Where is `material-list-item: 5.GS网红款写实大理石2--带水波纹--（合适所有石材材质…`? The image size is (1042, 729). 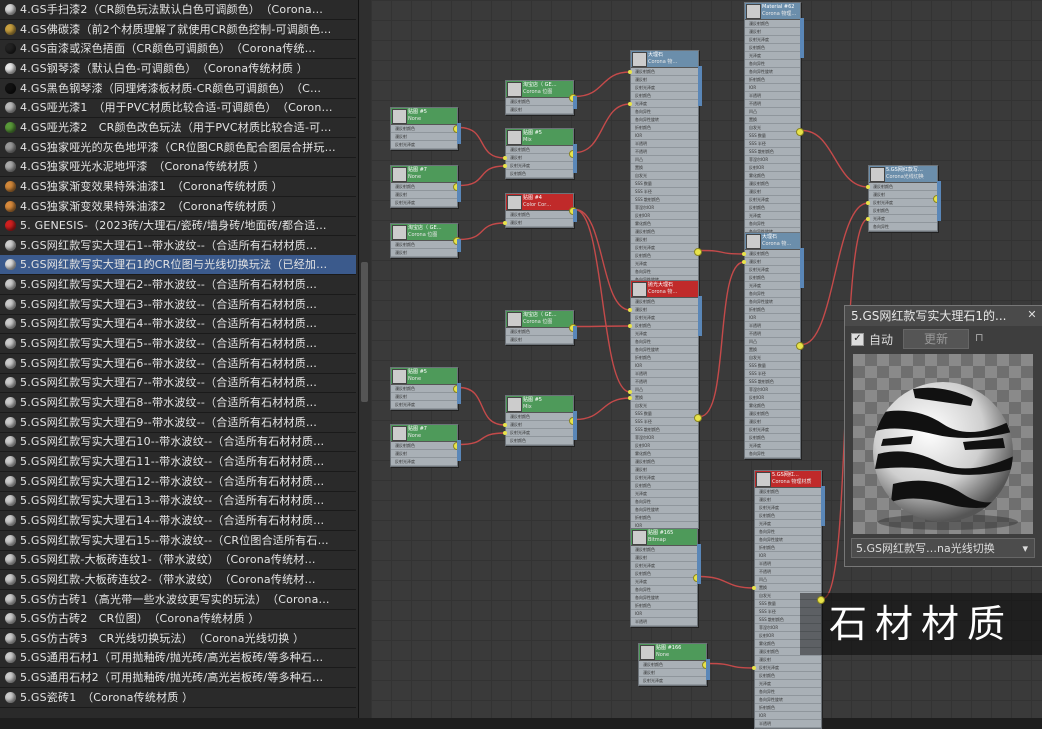 material-list-item: 5.GS网红款写实大理石2--带水波纹--（合适所有石材材质… is located at coordinates (178, 285).